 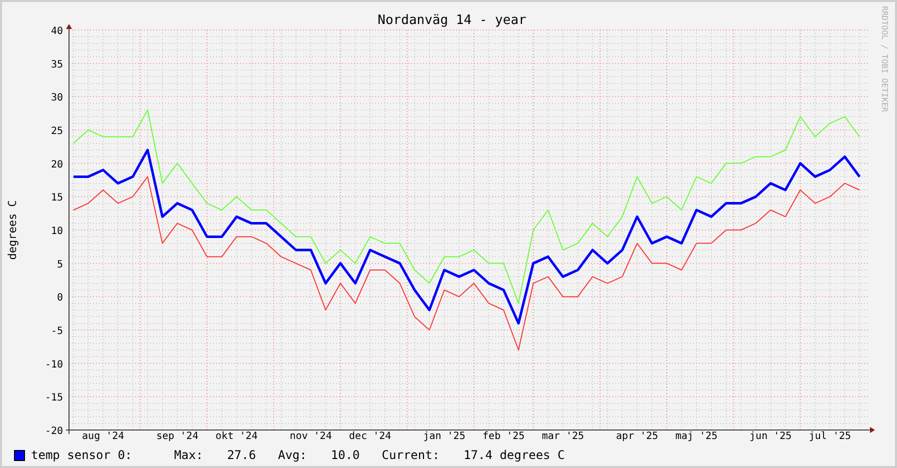 I want to click on x-tick-label: apr '25, so click(x=637, y=436).